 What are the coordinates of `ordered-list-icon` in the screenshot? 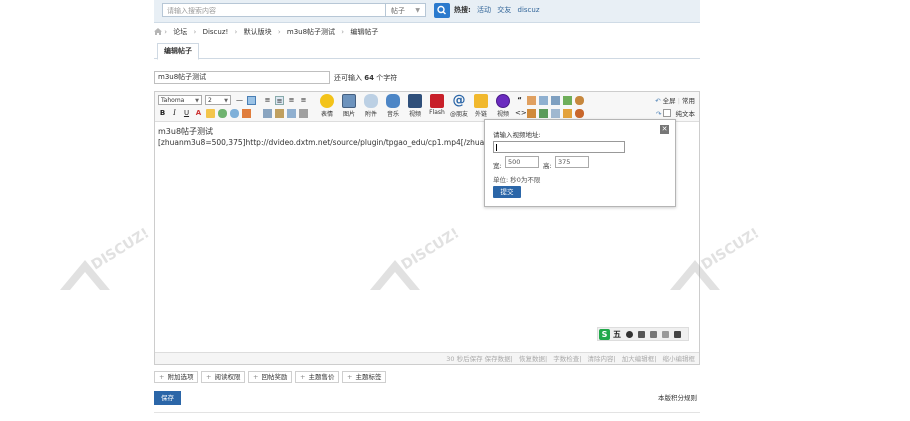 It's located at (267, 113).